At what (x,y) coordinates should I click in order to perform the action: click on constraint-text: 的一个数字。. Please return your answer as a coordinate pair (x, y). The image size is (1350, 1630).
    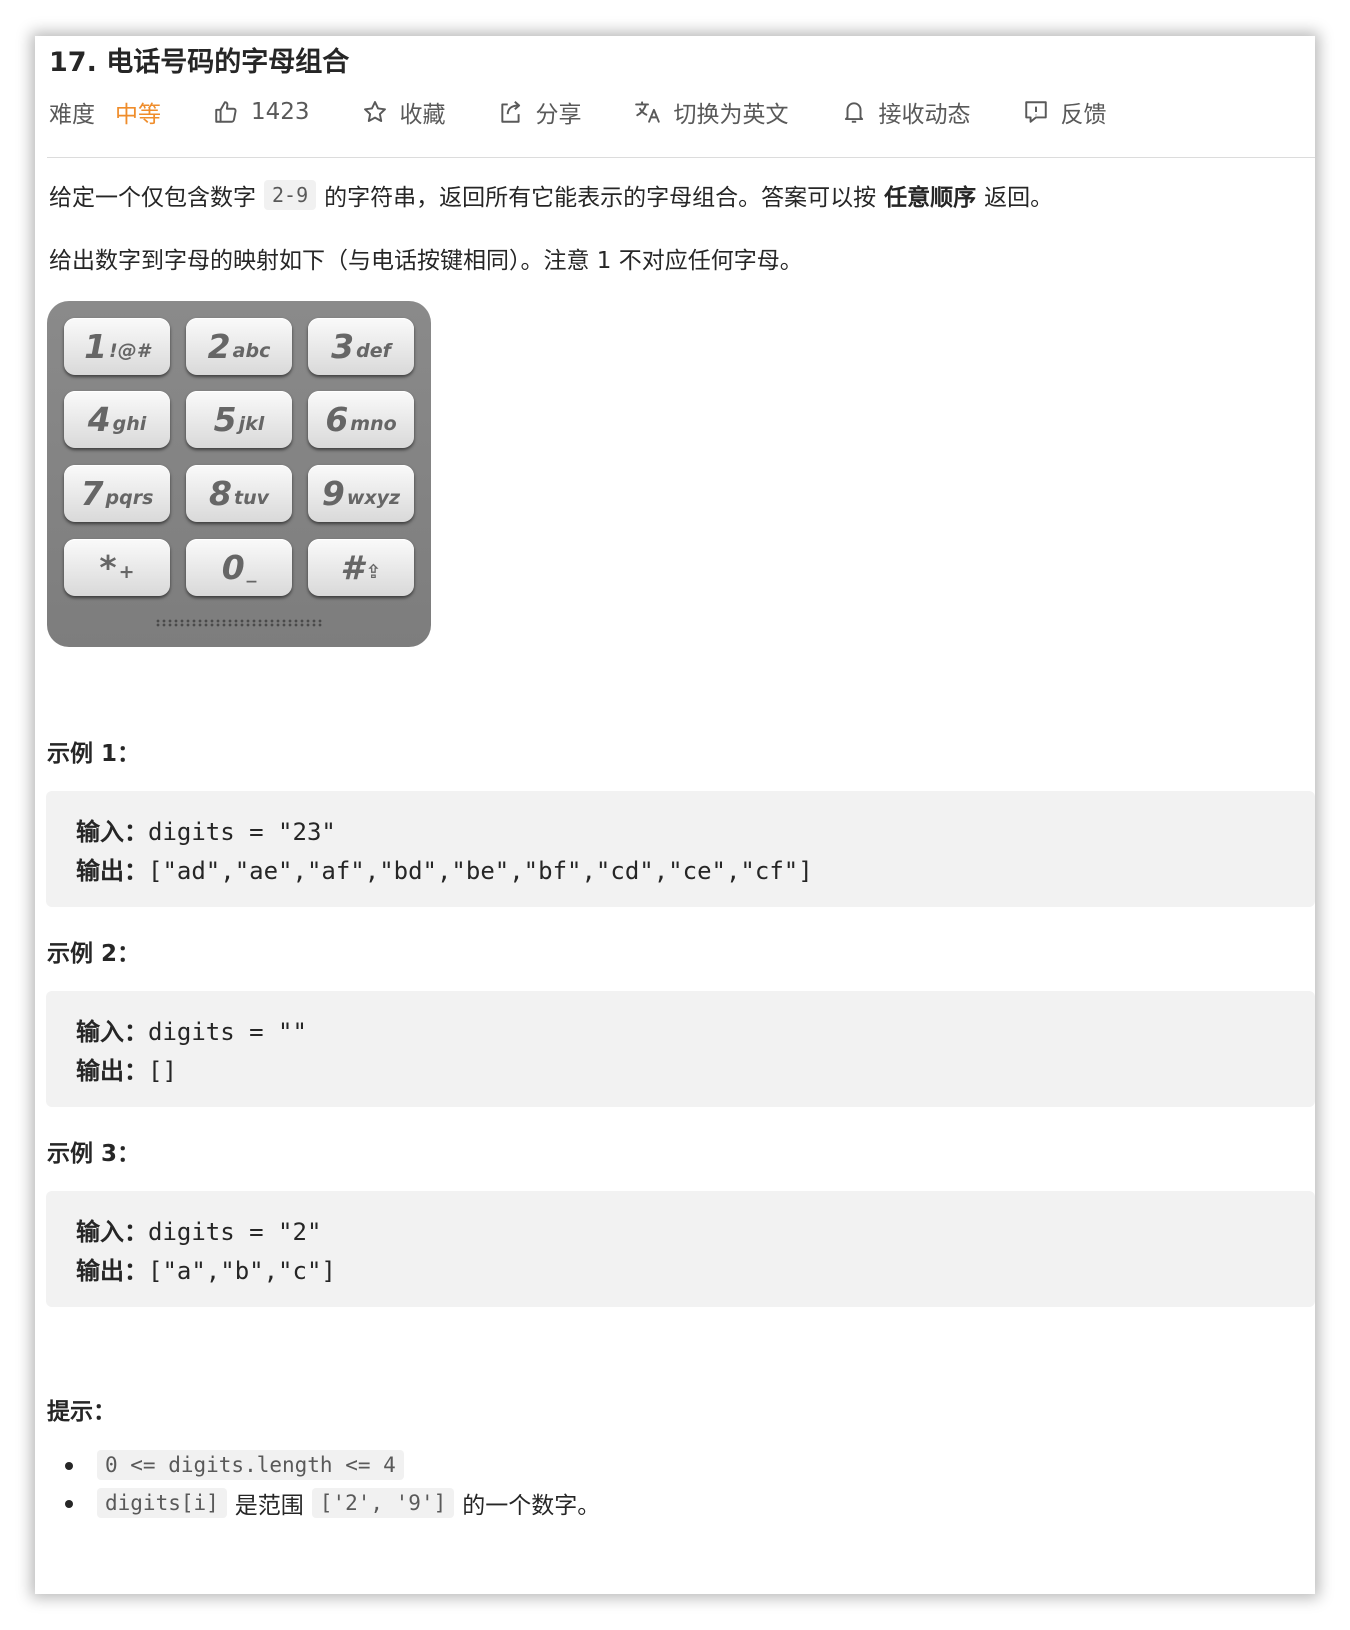
    Looking at the image, I should click on (531, 1506).